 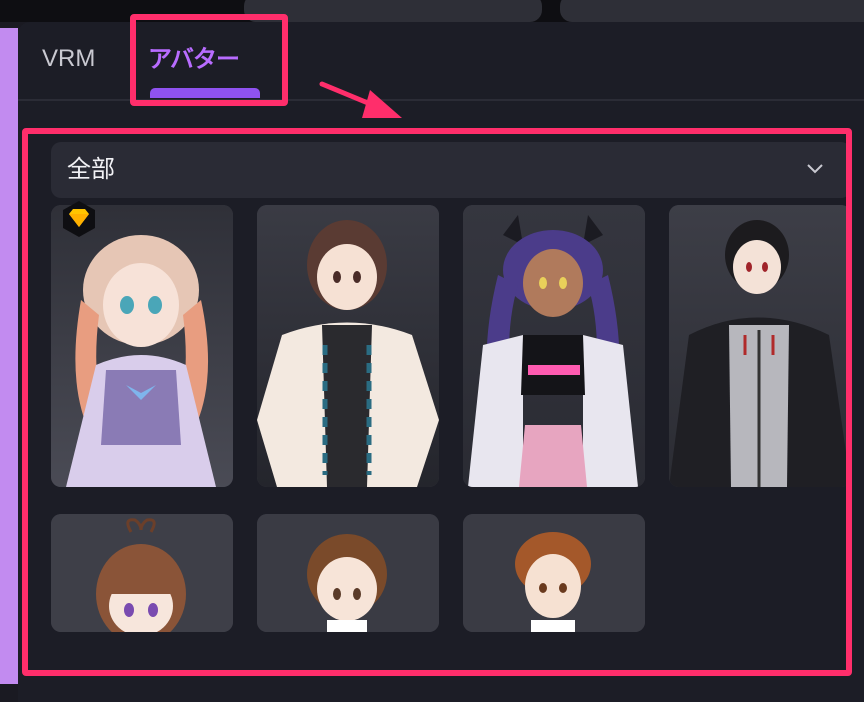 What do you see at coordinates (68, 59) in the screenshot?
I see `tab-vrm: VRM` at bounding box center [68, 59].